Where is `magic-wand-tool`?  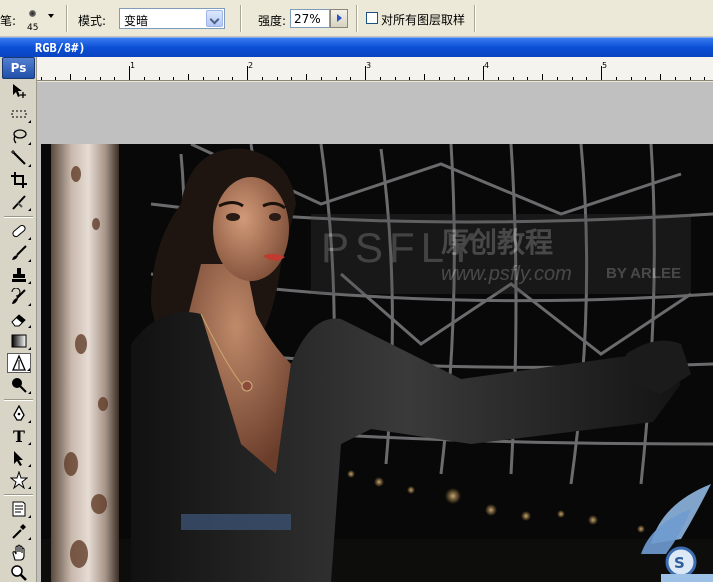
magic-wand-tool is located at coordinates (19, 158).